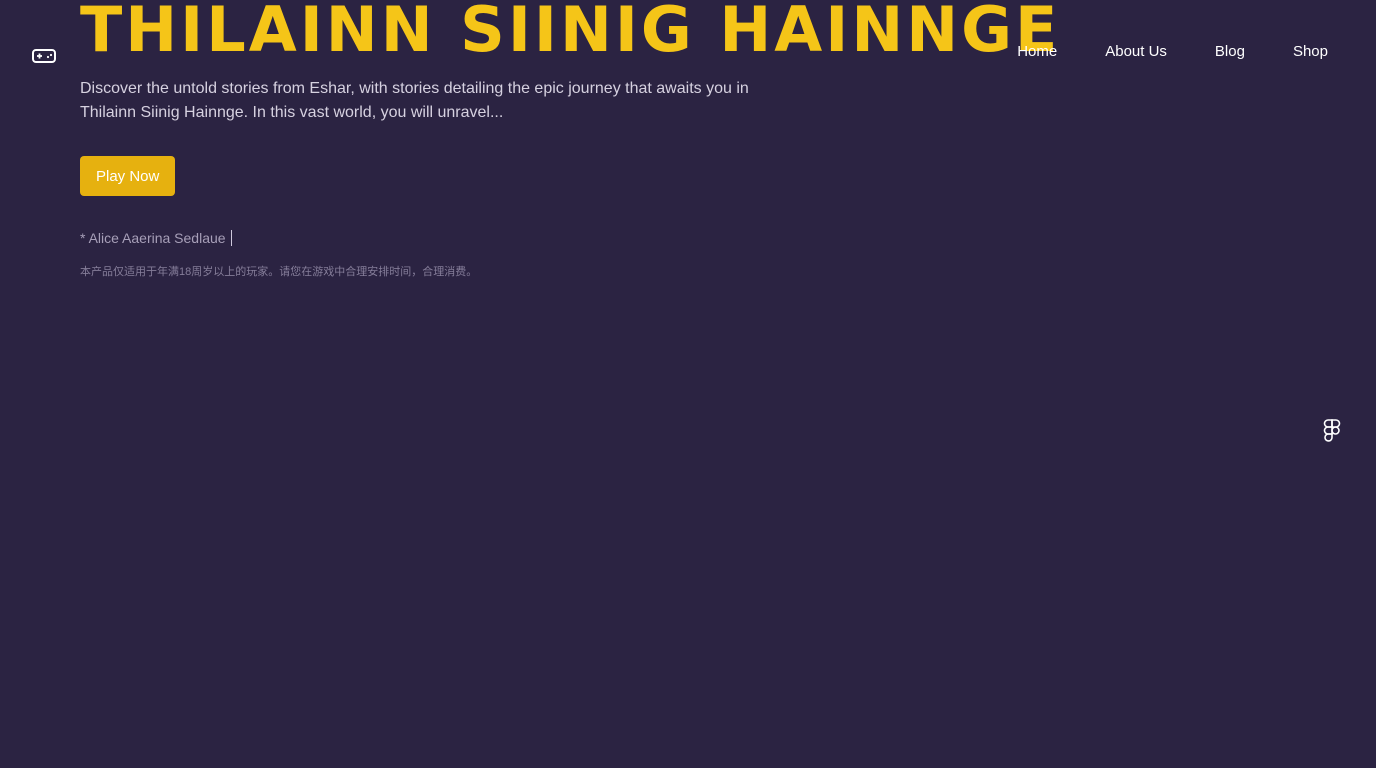  What do you see at coordinates (153, 238) in the screenshot?
I see `author-text: * Alice Aaerina Sedlaue` at bounding box center [153, 238].